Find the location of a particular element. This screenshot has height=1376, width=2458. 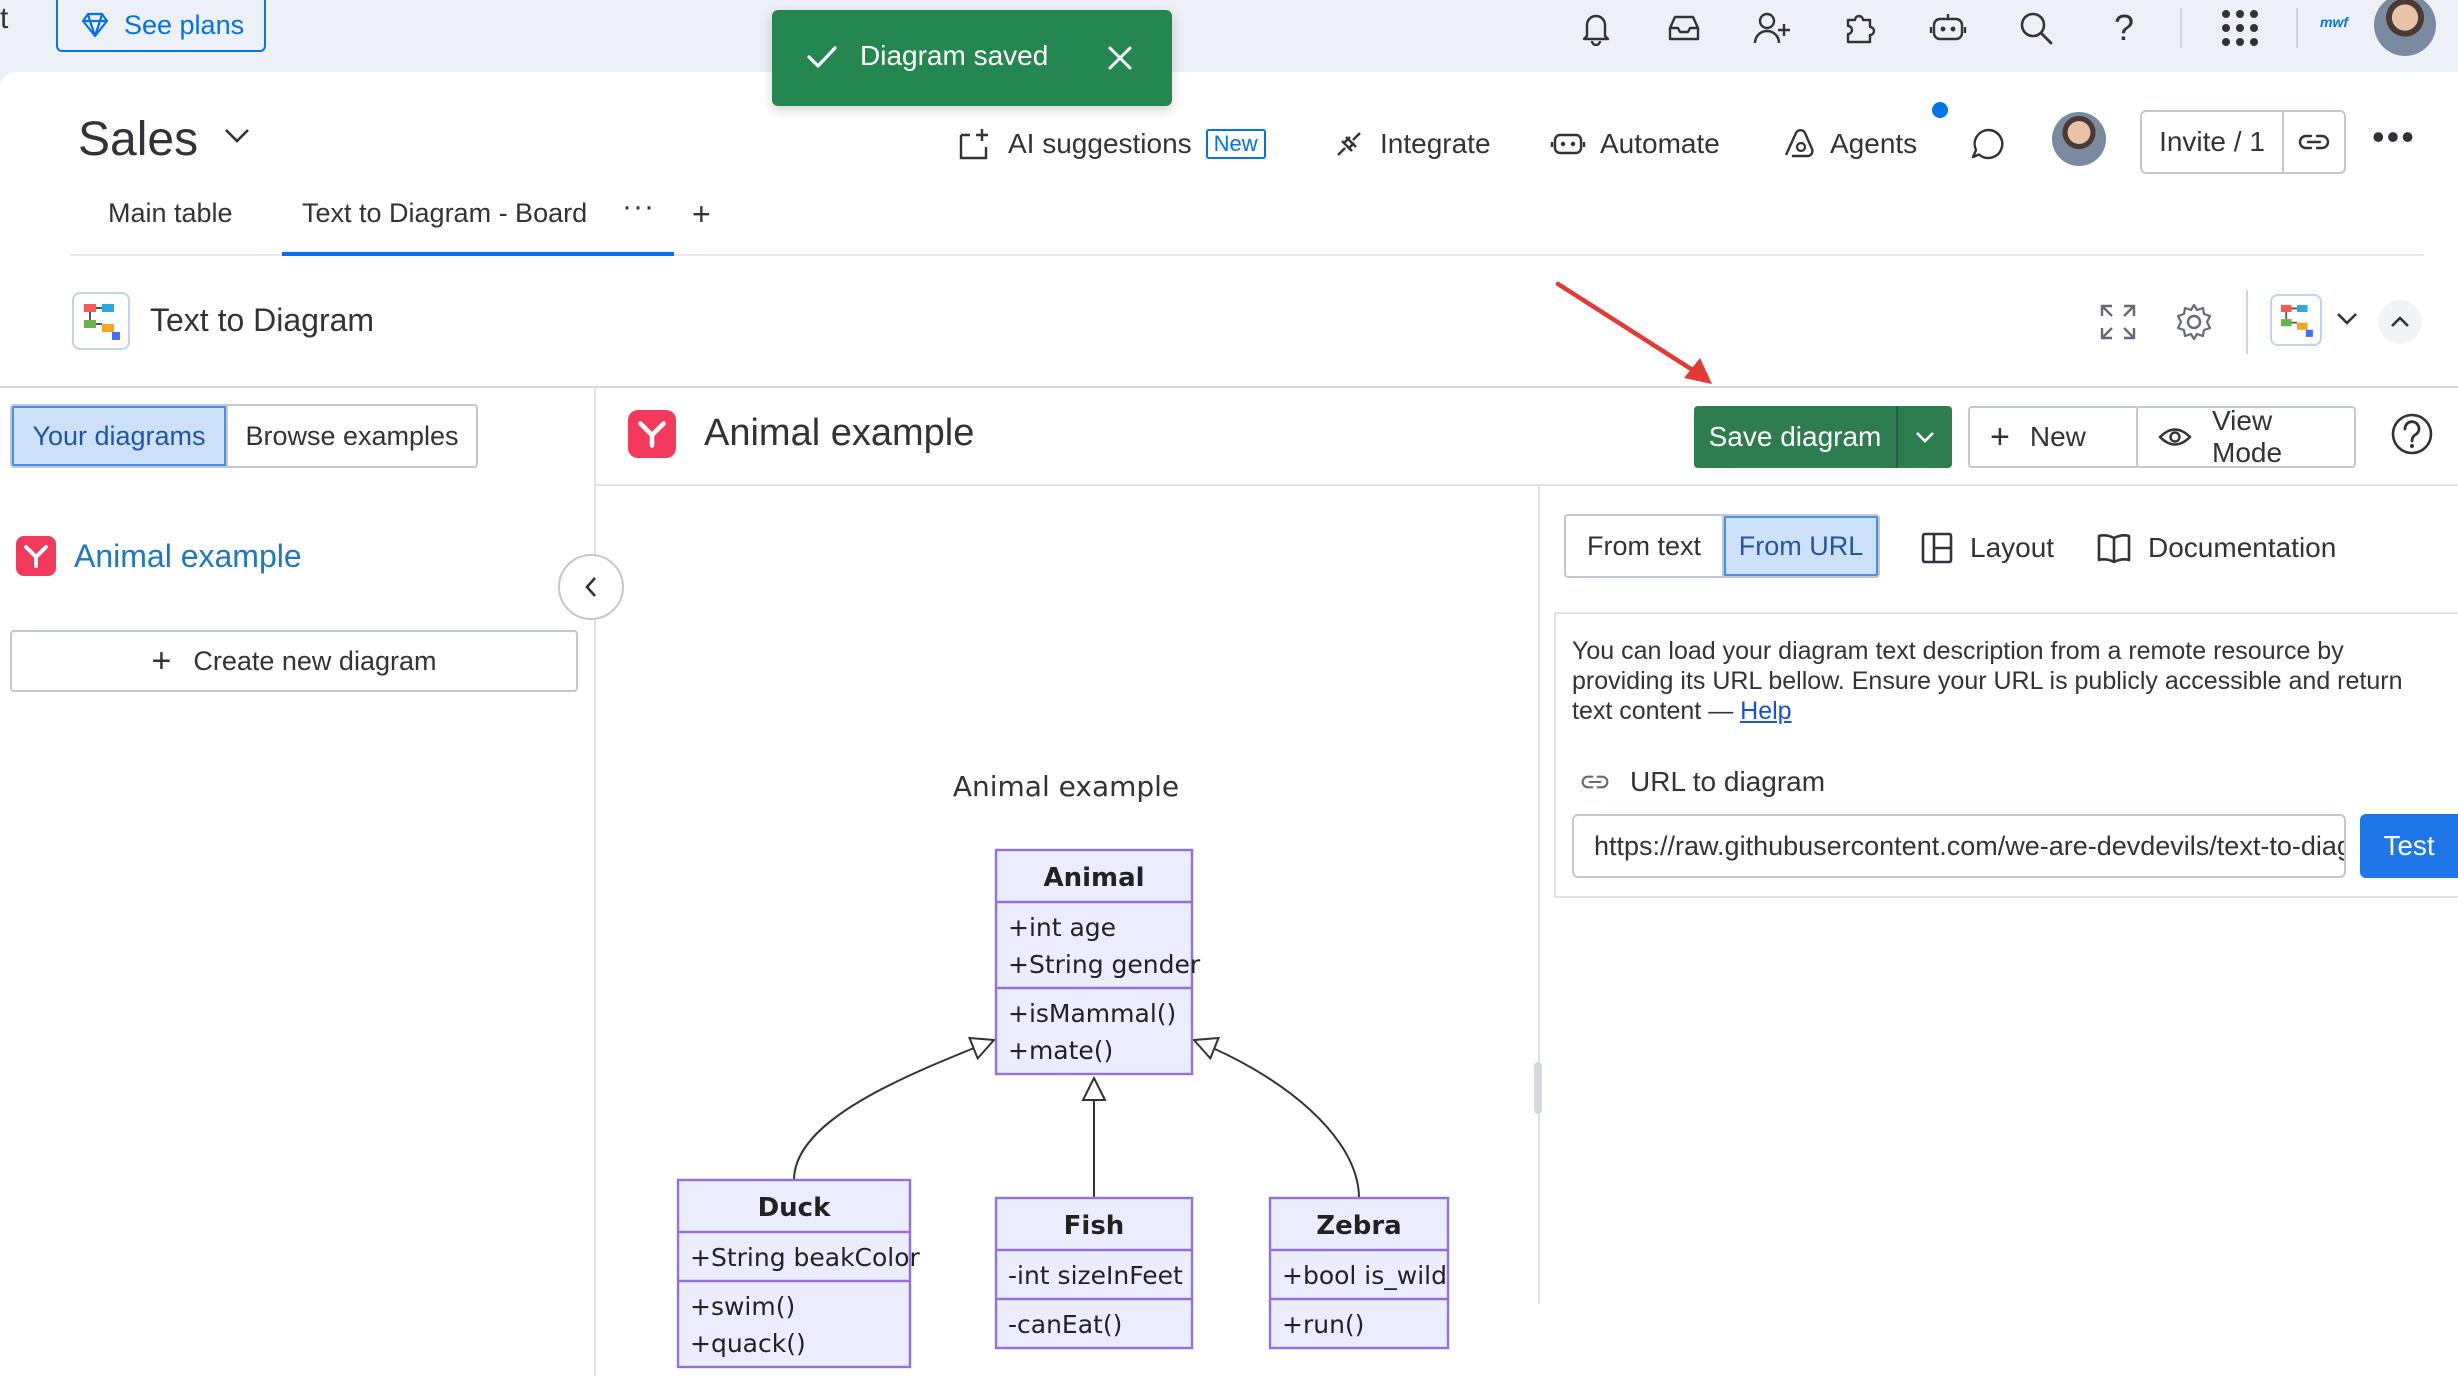

diagram-title: Animal example is located at coordinates (1066, 786).